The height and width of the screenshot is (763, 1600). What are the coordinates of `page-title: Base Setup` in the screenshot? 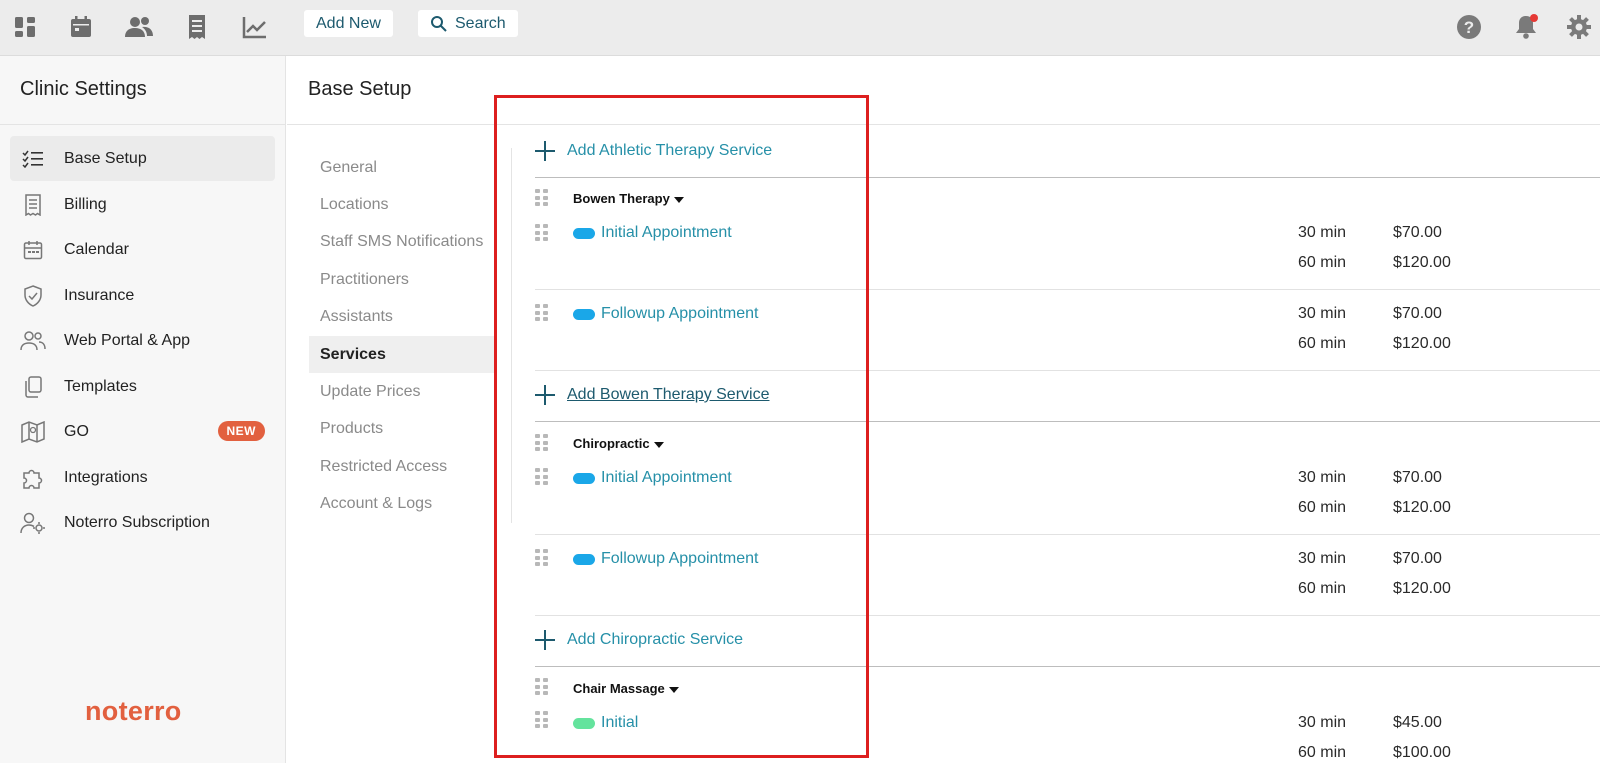 It's located at (360, 89).